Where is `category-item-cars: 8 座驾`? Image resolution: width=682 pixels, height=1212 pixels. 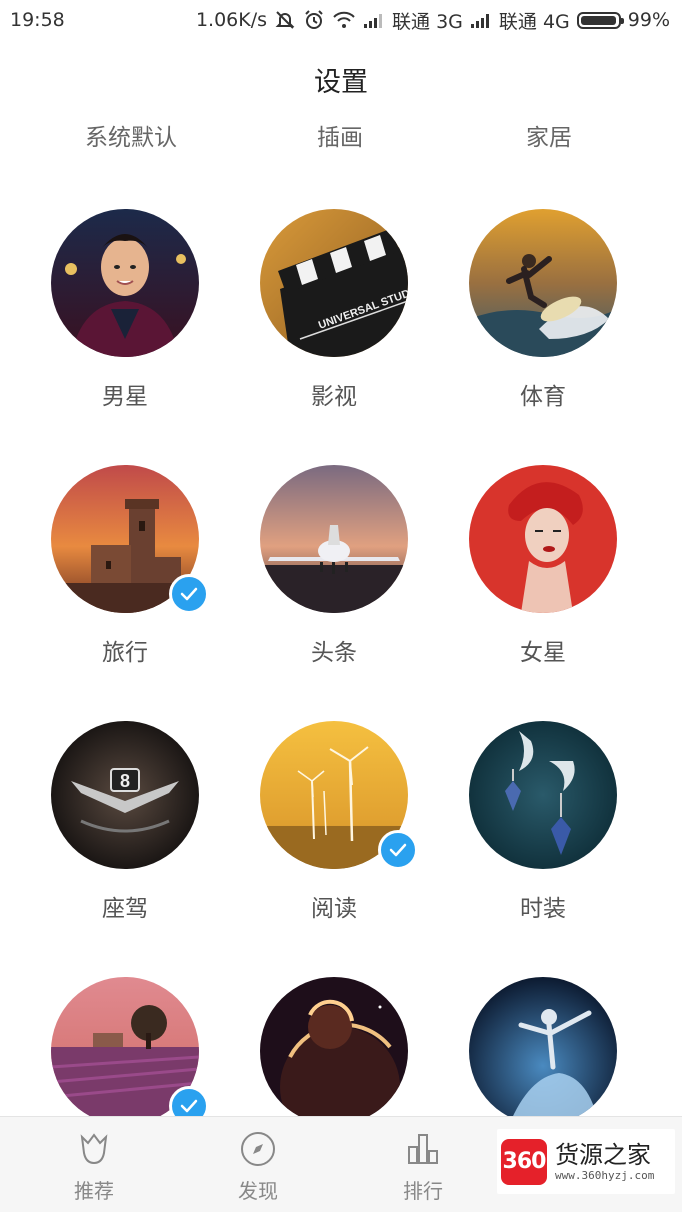 category-item-cars: 8 座驾 is located at coordinates (125, 836).